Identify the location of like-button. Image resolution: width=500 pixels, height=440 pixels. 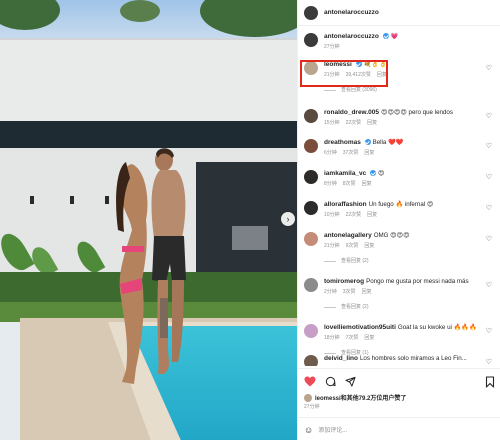
(310, 381).